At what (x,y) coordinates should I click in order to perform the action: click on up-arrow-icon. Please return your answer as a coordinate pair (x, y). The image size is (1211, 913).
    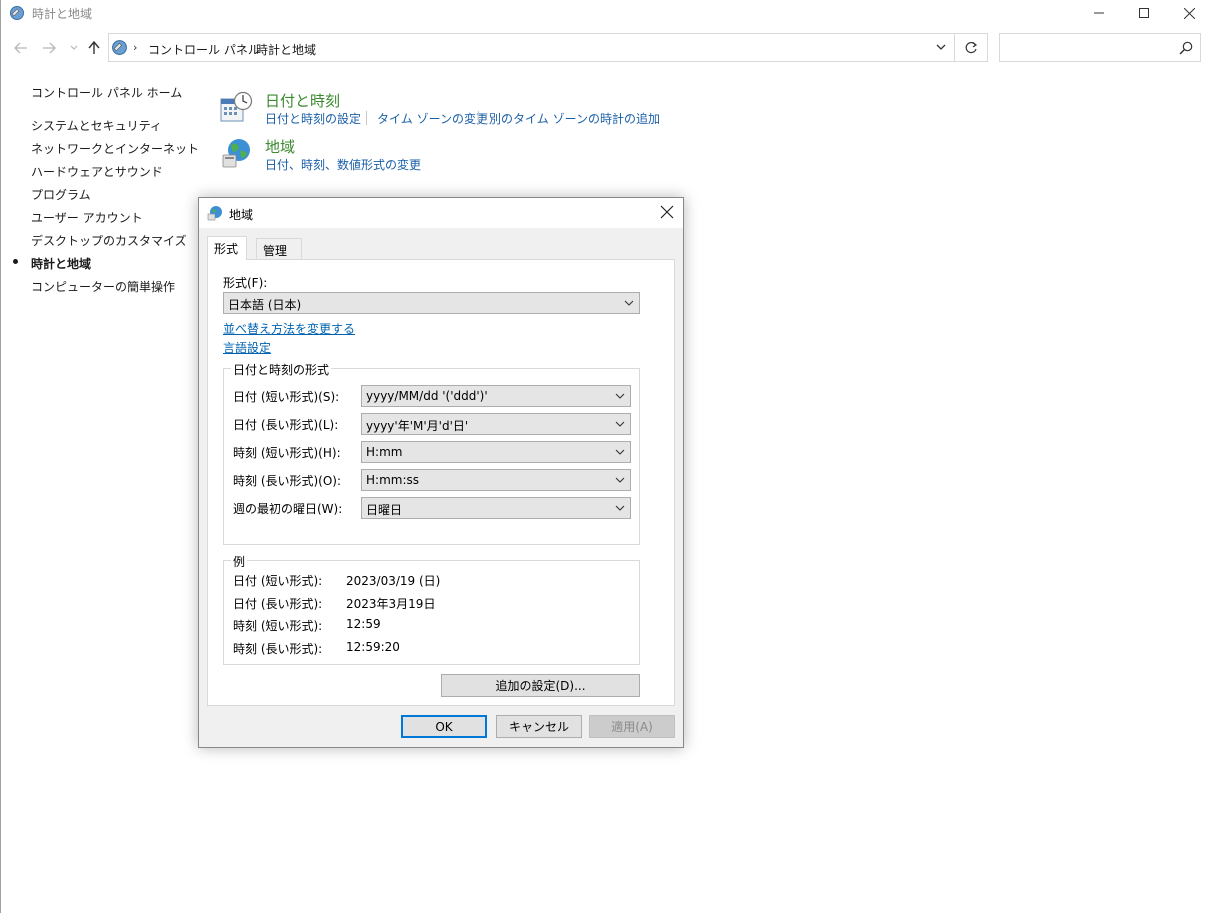
    Looking at the image, I should click on (94, 47).